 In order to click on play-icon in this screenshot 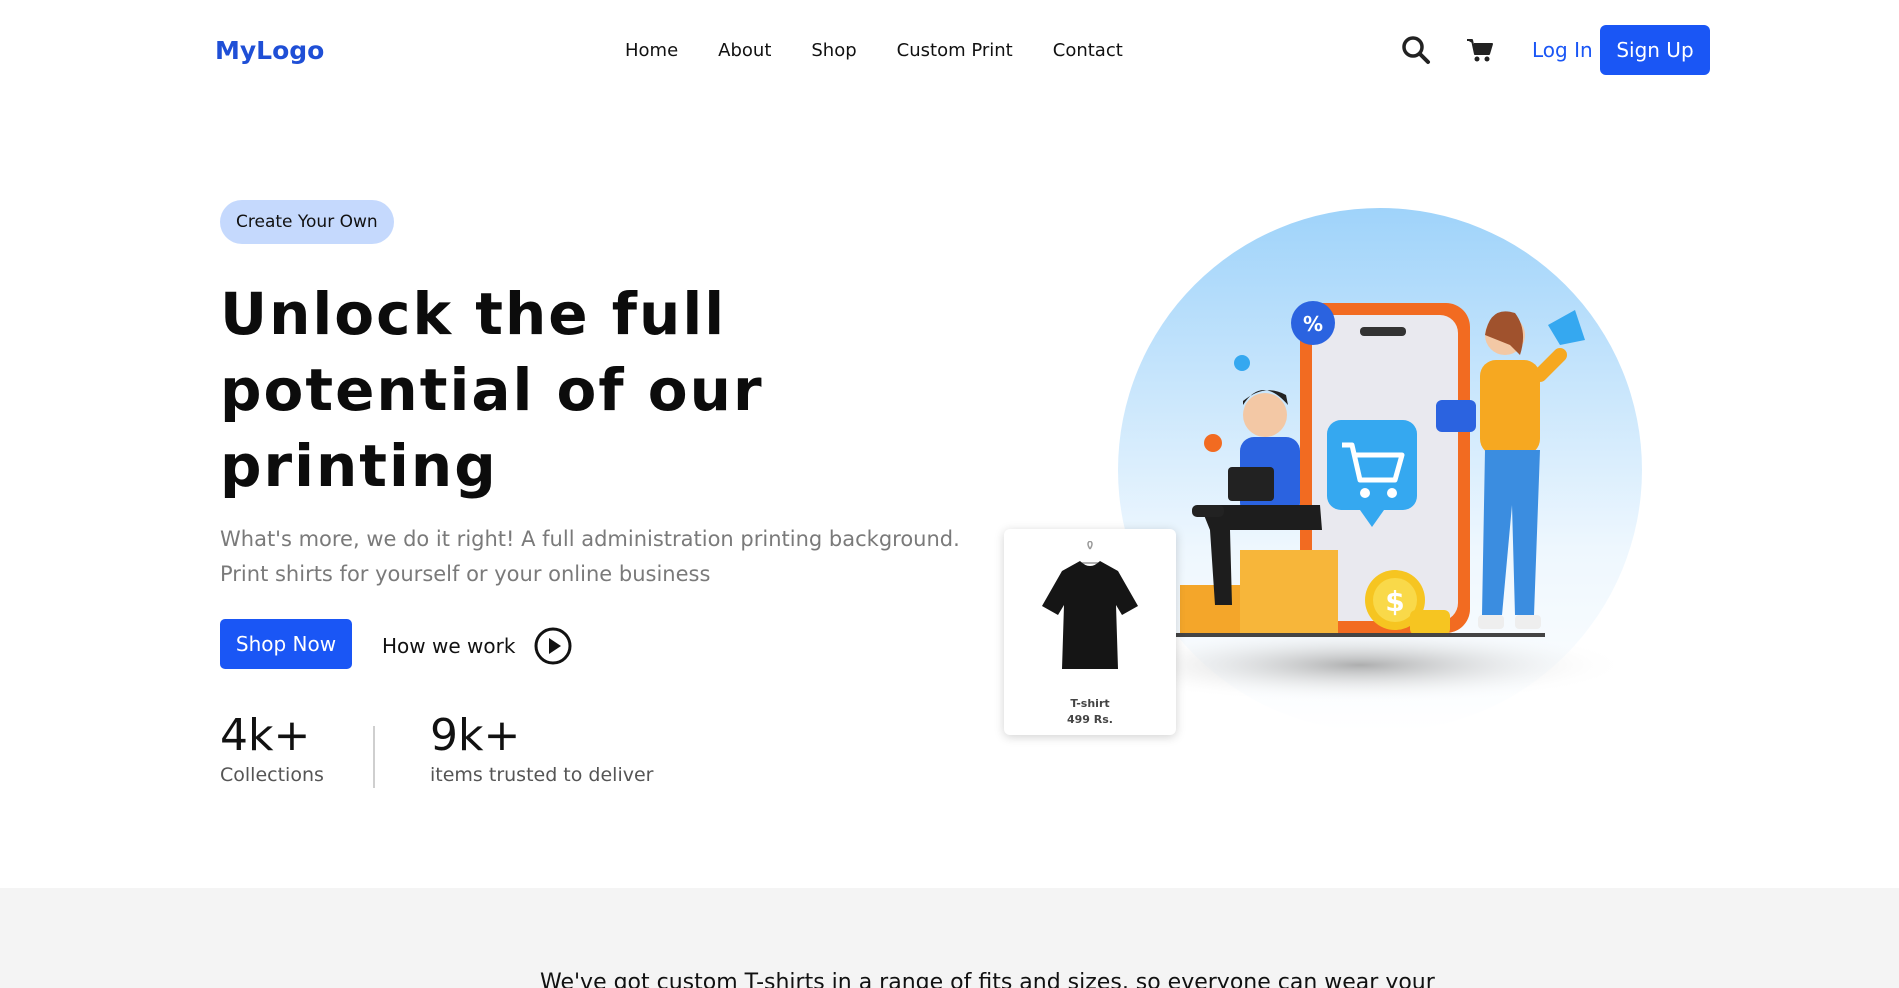, I will do `click(553, 646)`.